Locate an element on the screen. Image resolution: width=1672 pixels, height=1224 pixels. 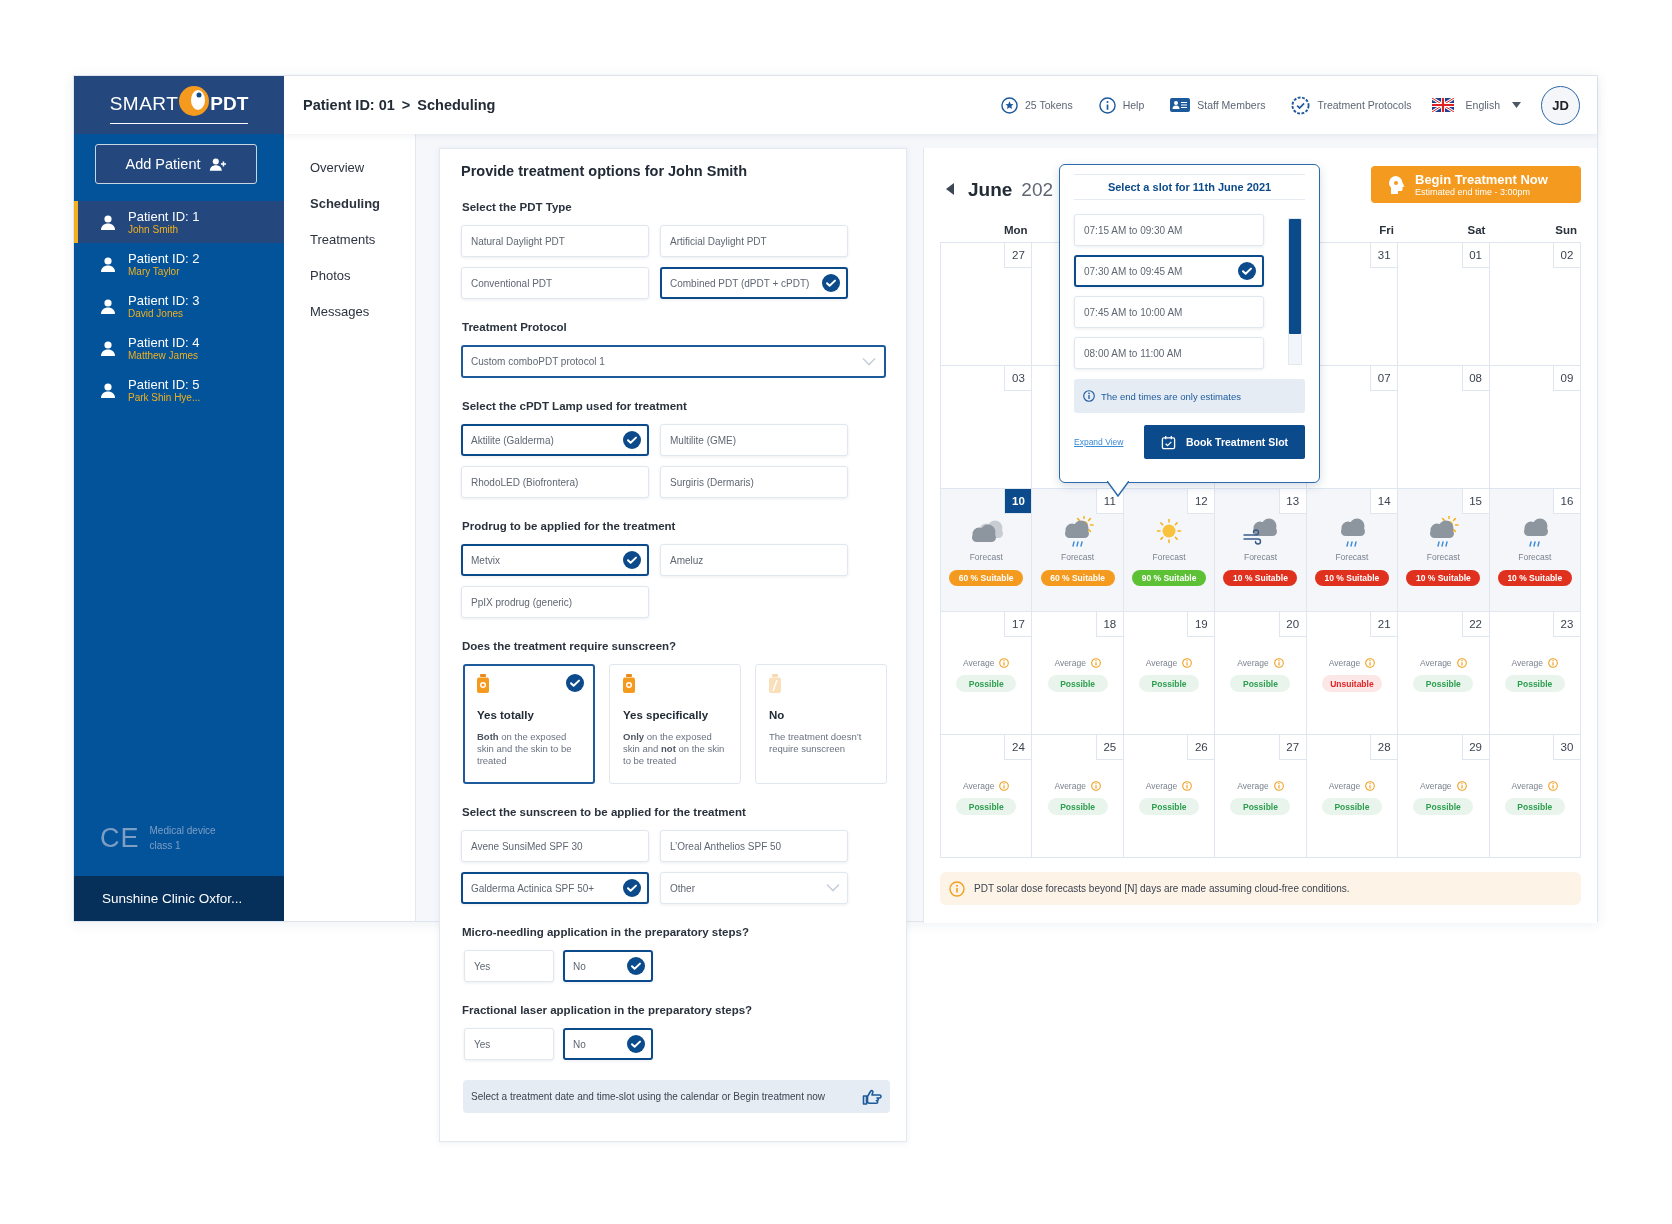
protocol-dropdown: Custom comboPDT protocol 1 is located at coordinates (673, 361).